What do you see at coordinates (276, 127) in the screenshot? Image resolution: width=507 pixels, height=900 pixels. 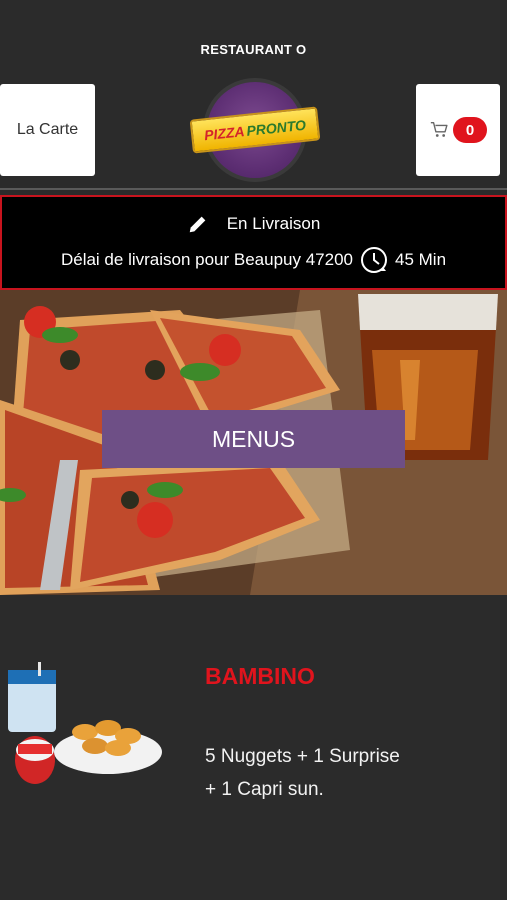 I see `logo-word-pronto: PRONTO` at bounding box center [276, 127].